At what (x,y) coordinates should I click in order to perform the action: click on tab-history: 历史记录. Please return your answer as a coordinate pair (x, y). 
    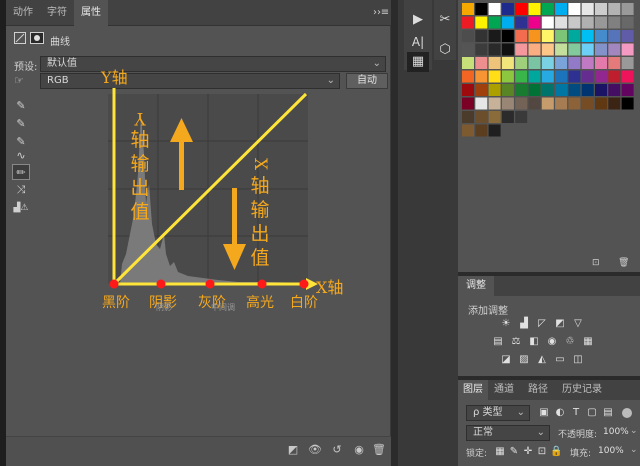
    Looking at the image, I should click on (582, 390).